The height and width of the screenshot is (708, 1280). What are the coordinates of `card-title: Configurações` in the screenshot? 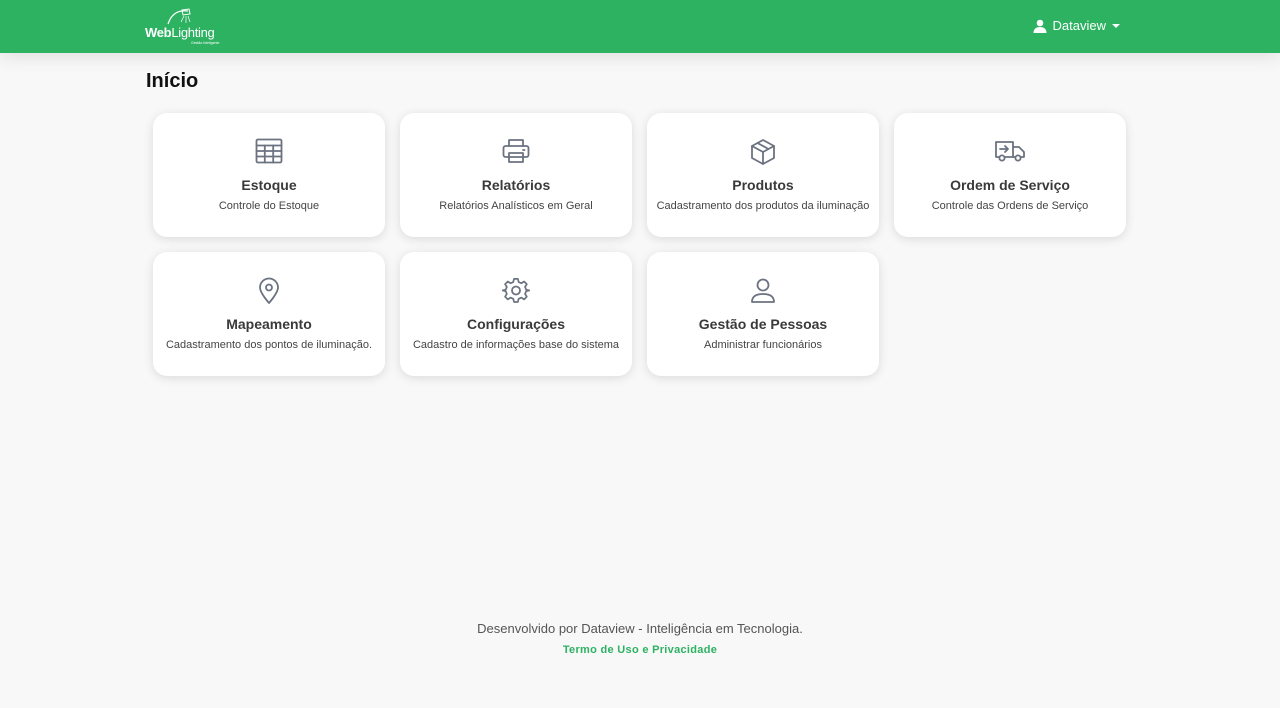 It's located at (515, 324).